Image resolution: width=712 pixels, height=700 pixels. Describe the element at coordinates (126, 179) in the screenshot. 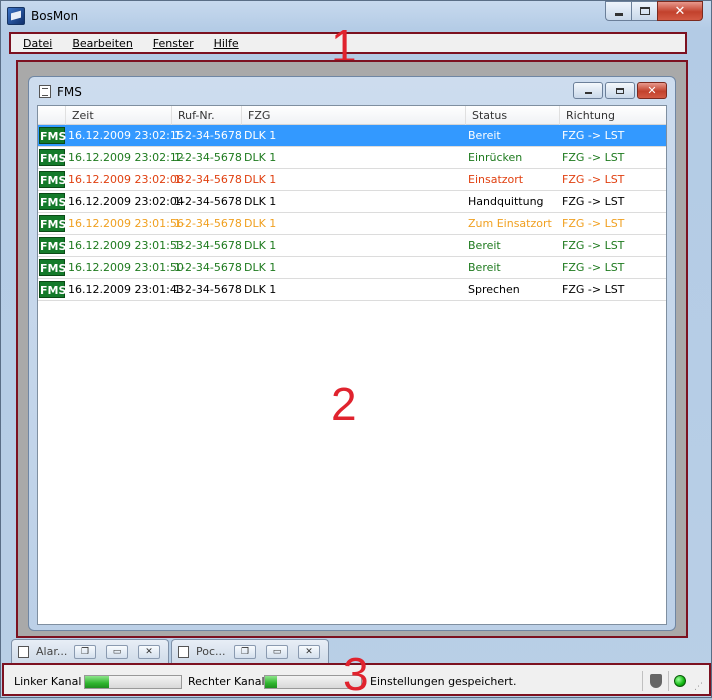

I see `cell-zeit: 16.12.2009 23:02:08` at that location.